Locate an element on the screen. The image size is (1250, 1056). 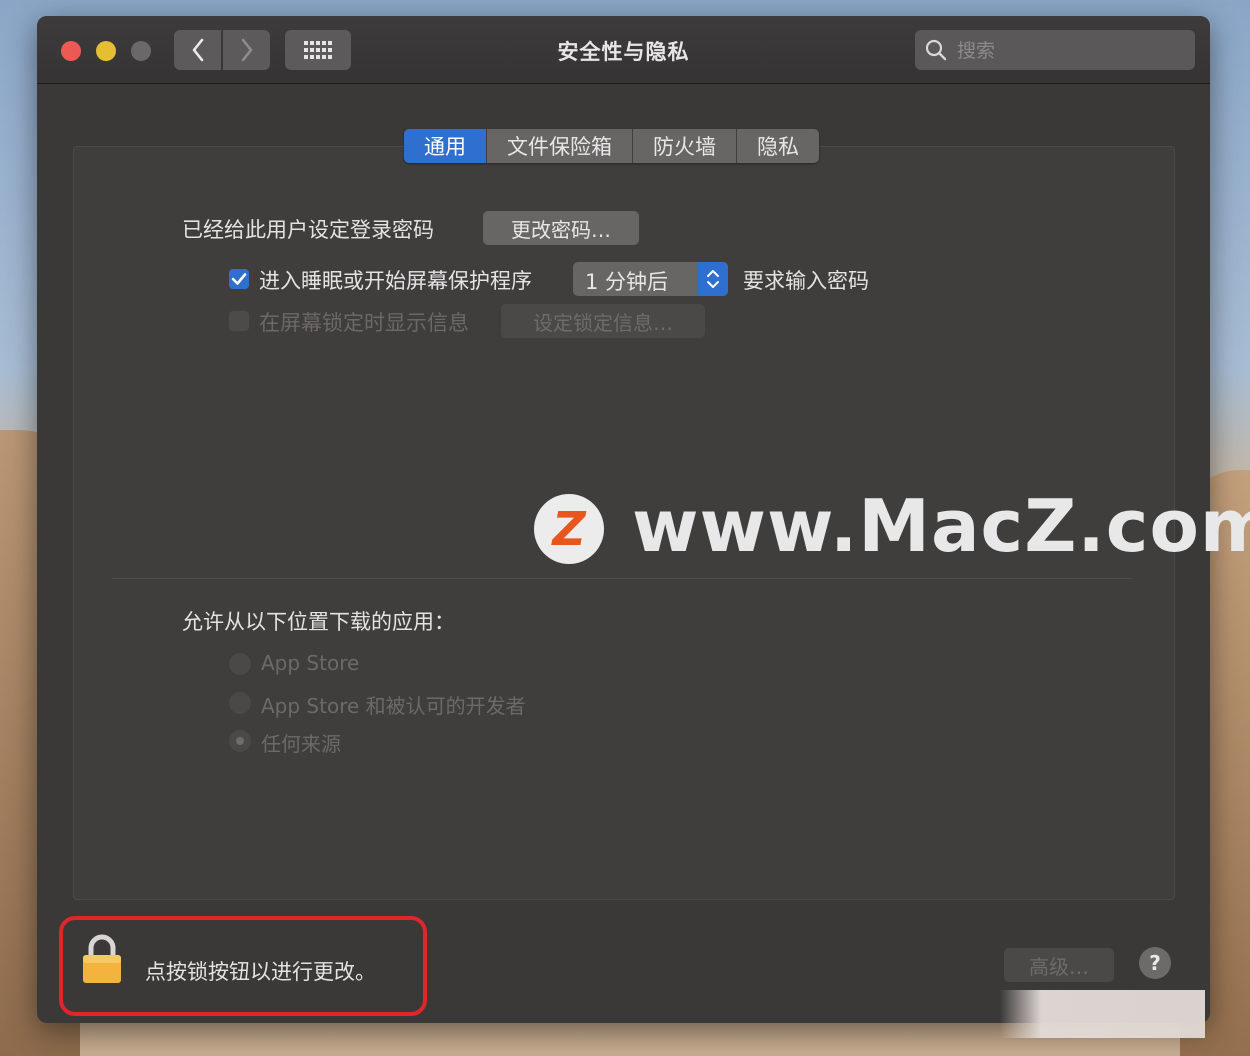
checkmark-icon is located at coordinates (239, 279).